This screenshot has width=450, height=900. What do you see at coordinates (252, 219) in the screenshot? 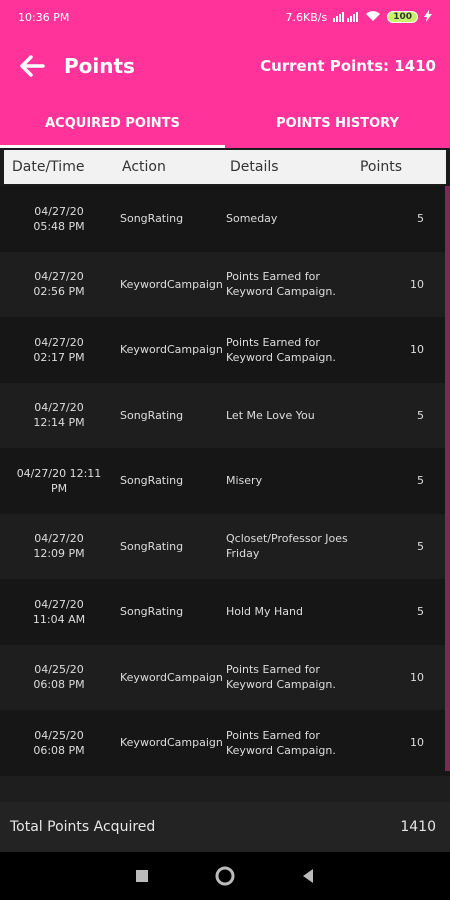
I see `row-details: Someday` at bounding box center [252, 219].